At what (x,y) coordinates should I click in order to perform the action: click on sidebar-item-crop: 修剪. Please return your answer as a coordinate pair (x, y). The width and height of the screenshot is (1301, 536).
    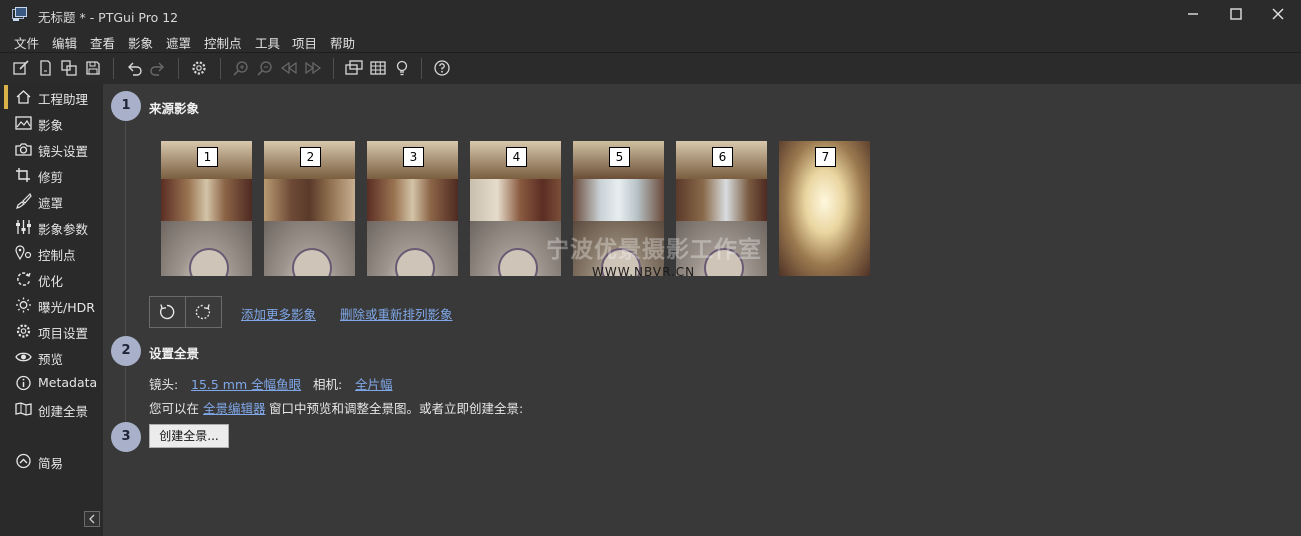
    Looking at the image, I should click on (51, 175).